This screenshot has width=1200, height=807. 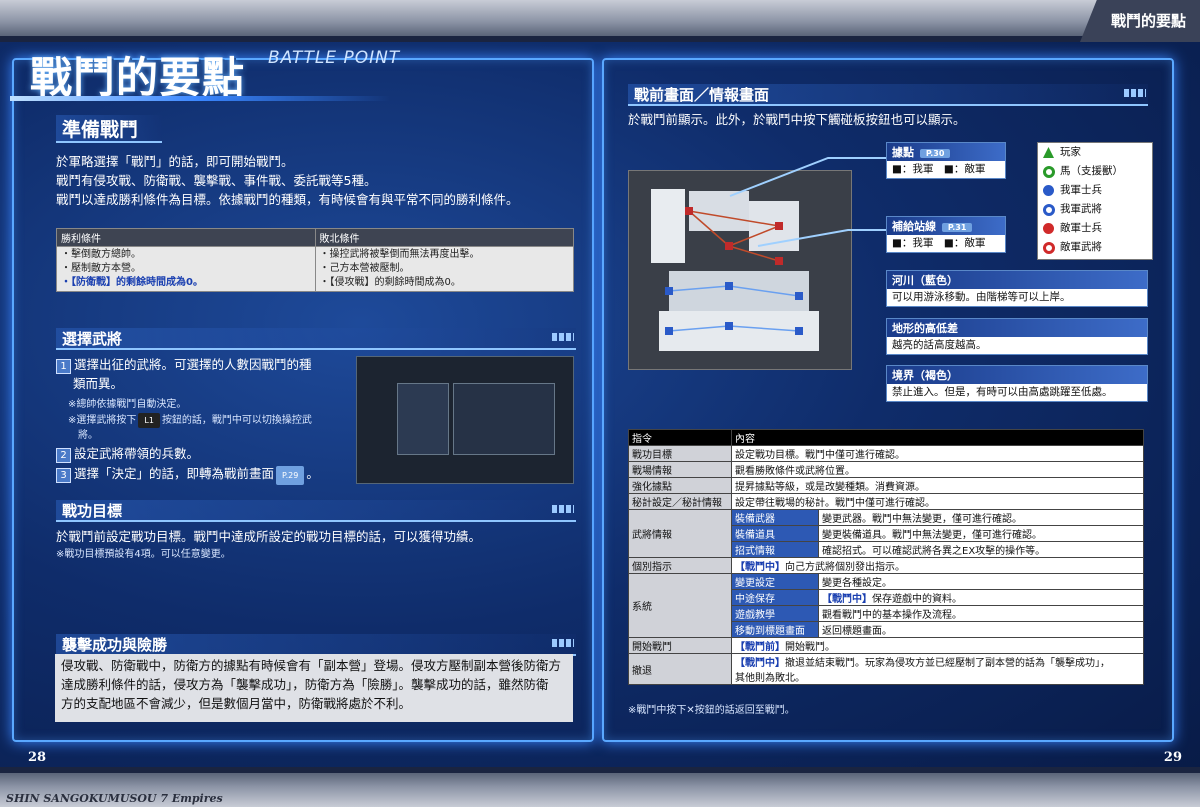 What do you see at coordinates (316, 339) in the screenshot?
I see `select-heading: 選擇武將` at bounding box center [316, 339].